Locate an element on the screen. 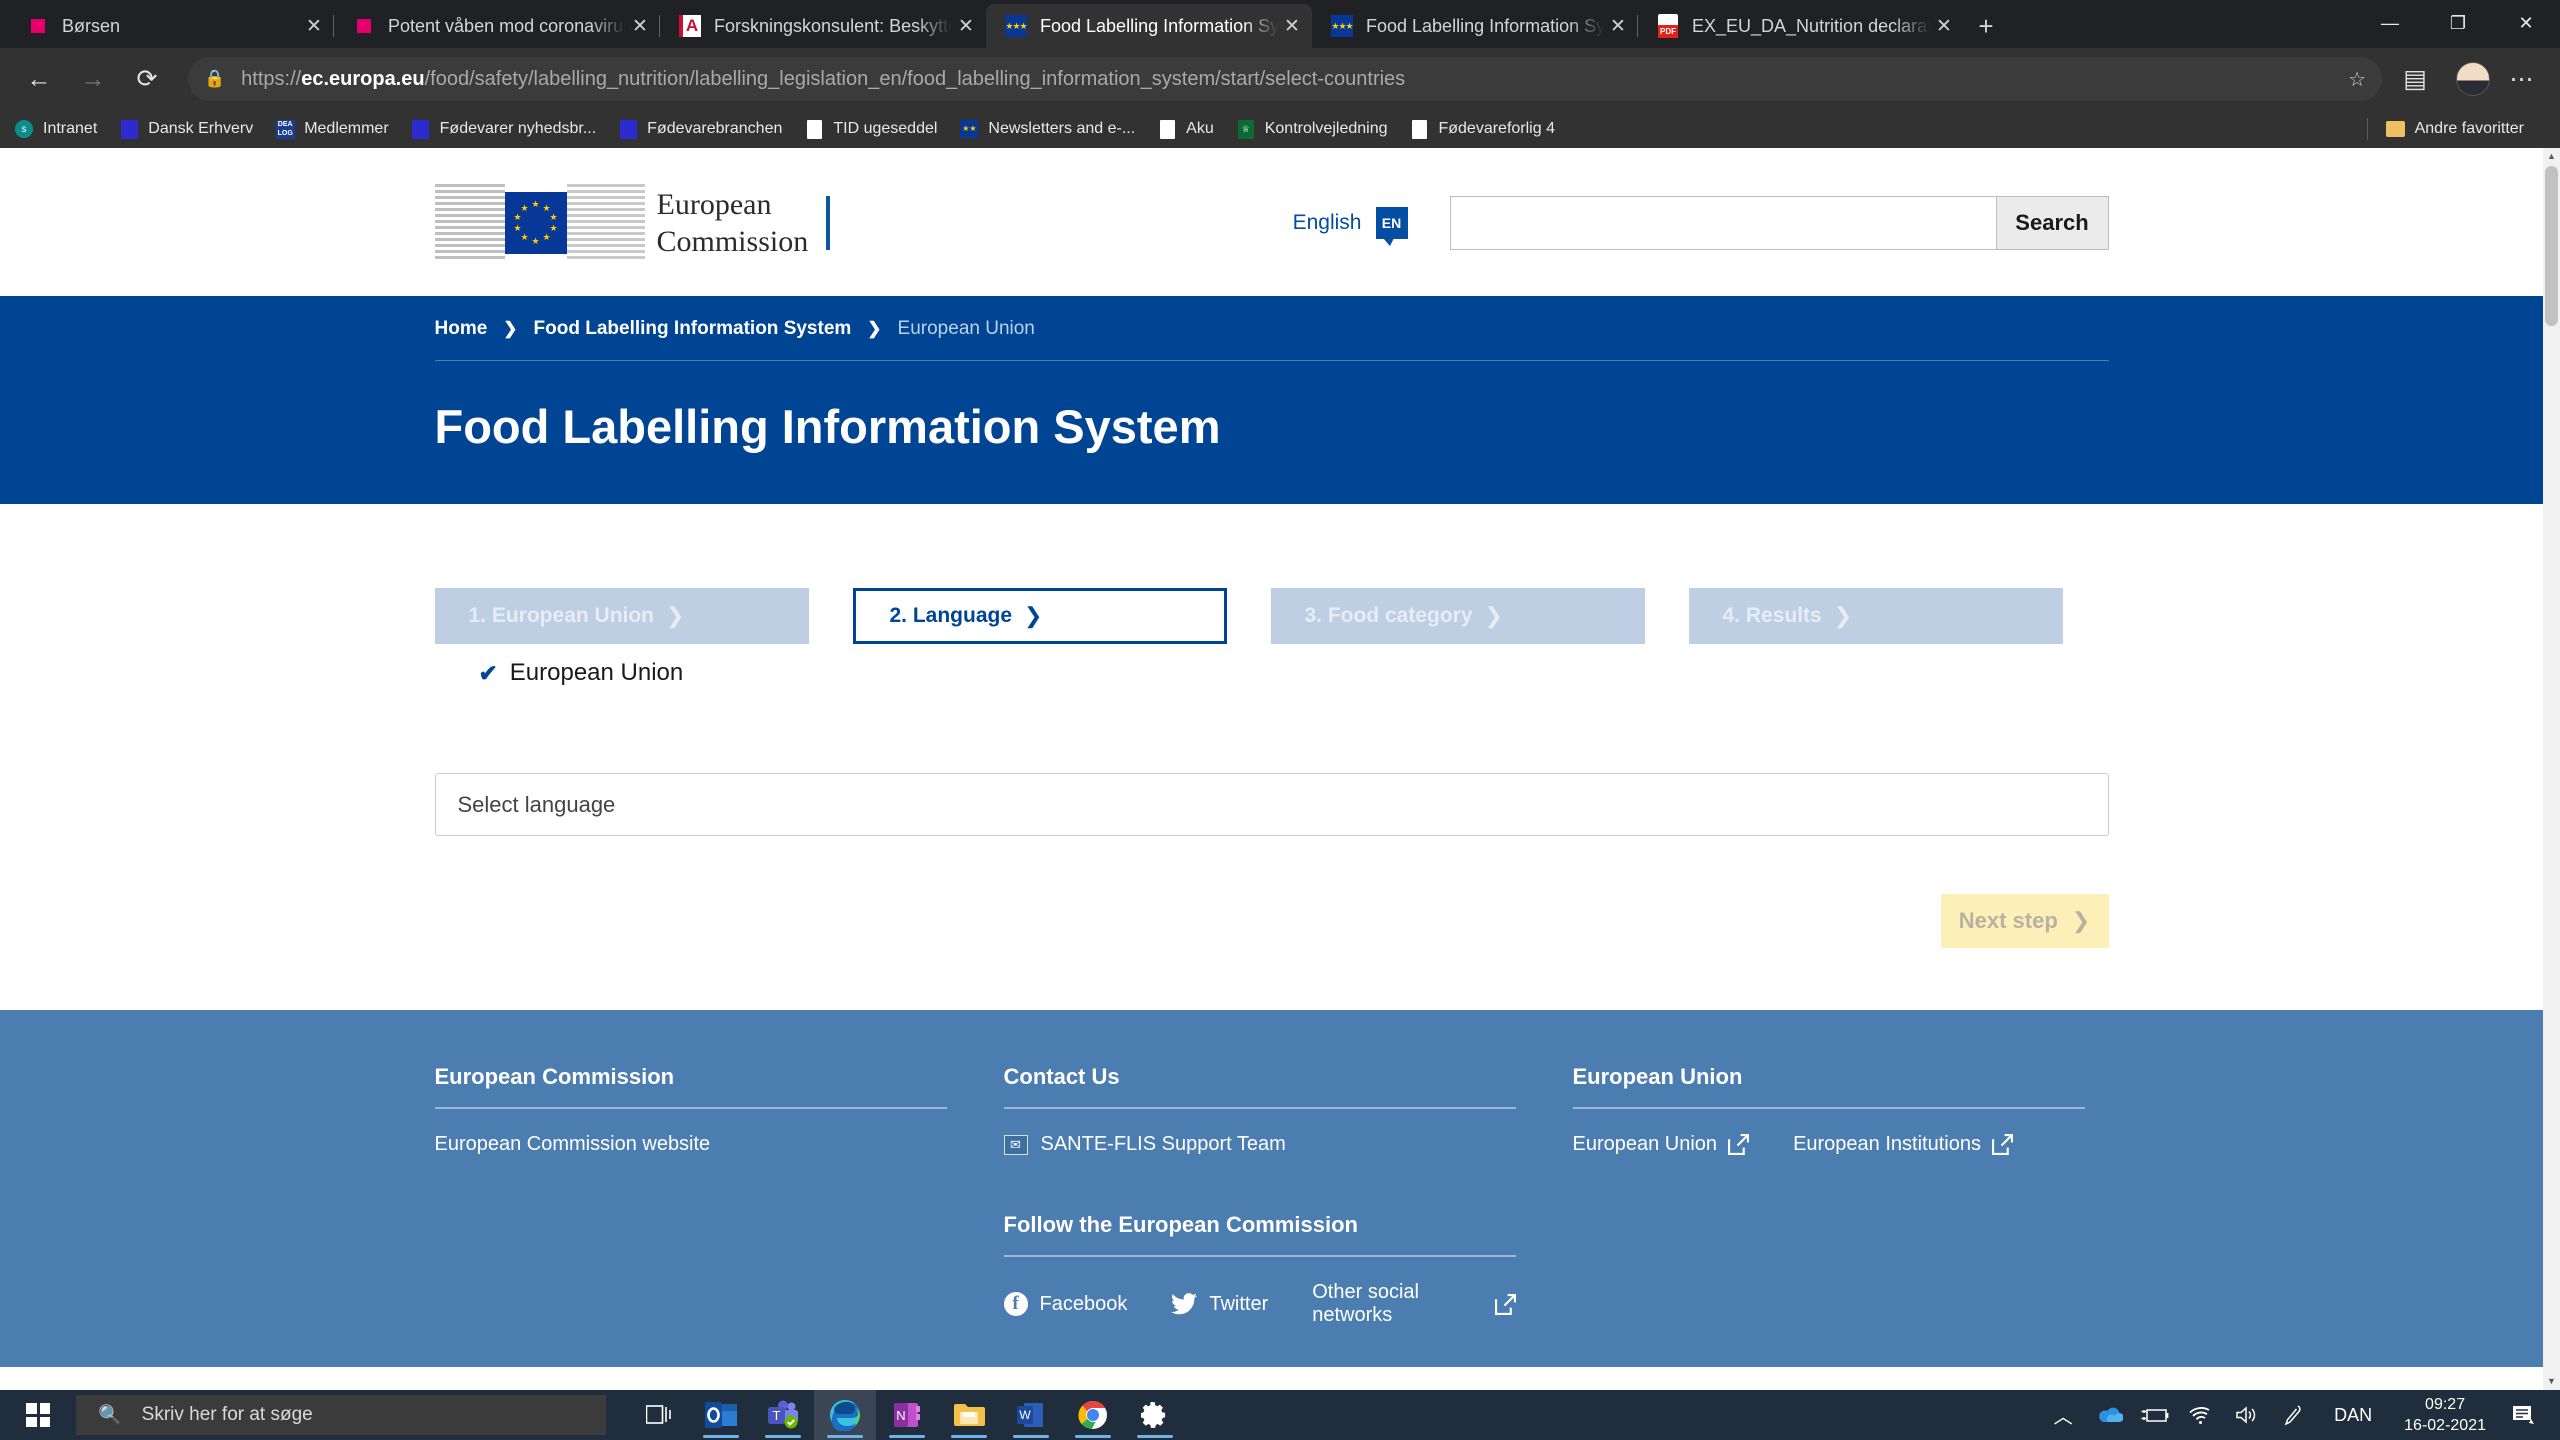 The width and height of the screenshot is (2560, 1440). footer-link-european-institutions: European Institutions is located at coordinates (1903, 1144).